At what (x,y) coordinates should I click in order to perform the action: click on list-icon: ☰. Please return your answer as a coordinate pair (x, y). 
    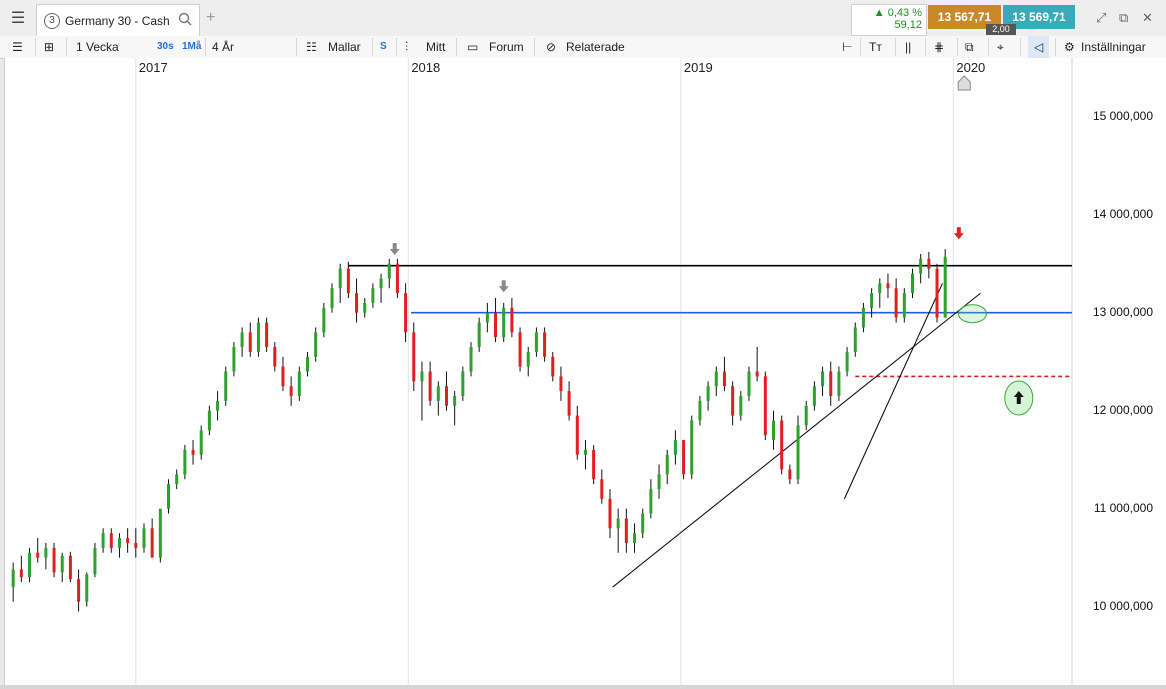
    Looking at the image, I should click on (17, 47).